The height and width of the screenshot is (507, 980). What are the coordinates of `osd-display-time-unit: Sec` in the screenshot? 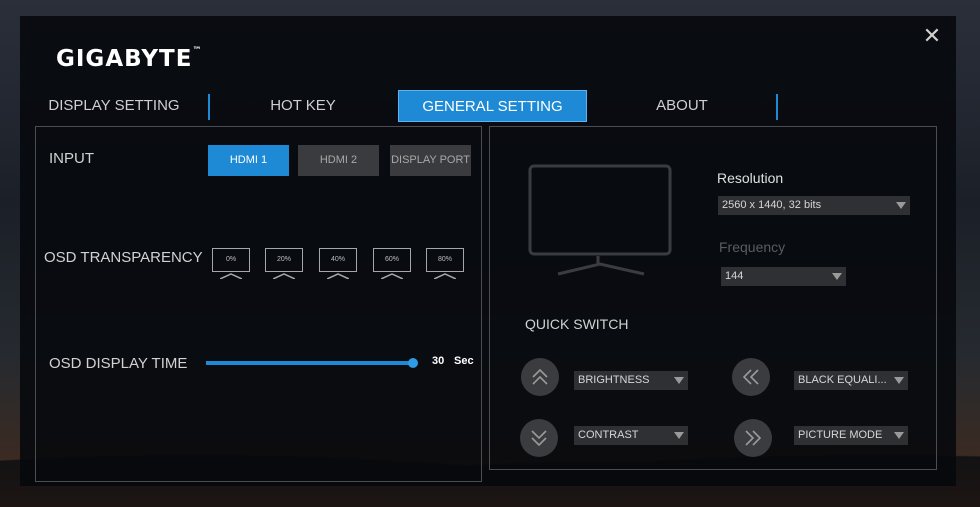 It's located at (464, 361).